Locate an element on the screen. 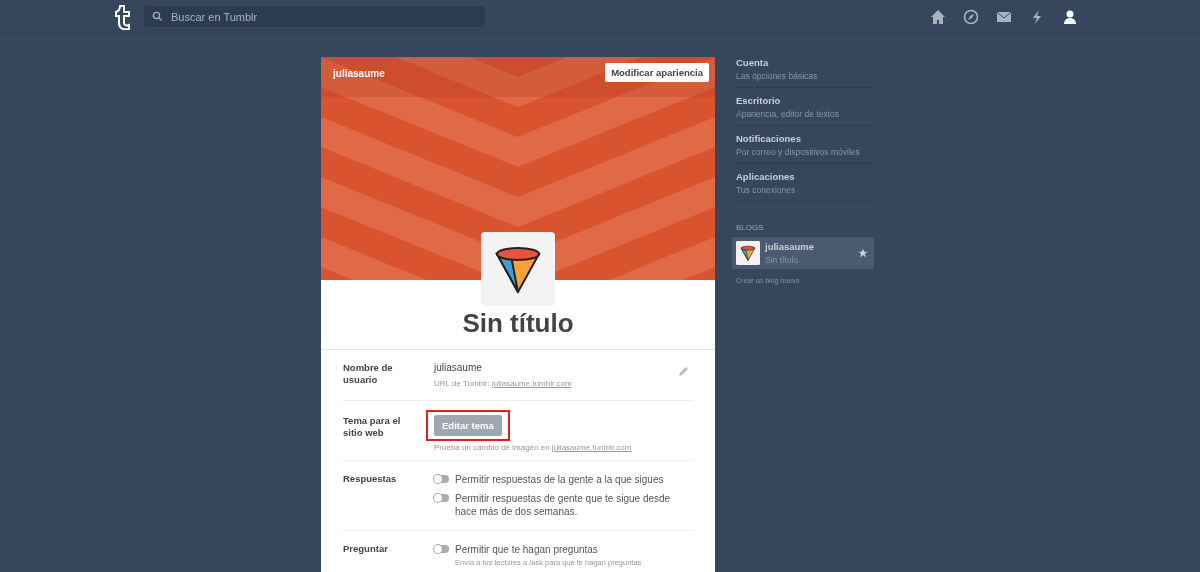 This screenshot has height=572, width=1200. url-text: URL de Tumblr: juliasaume.tumblr.com is located at coordinates (503, 383).